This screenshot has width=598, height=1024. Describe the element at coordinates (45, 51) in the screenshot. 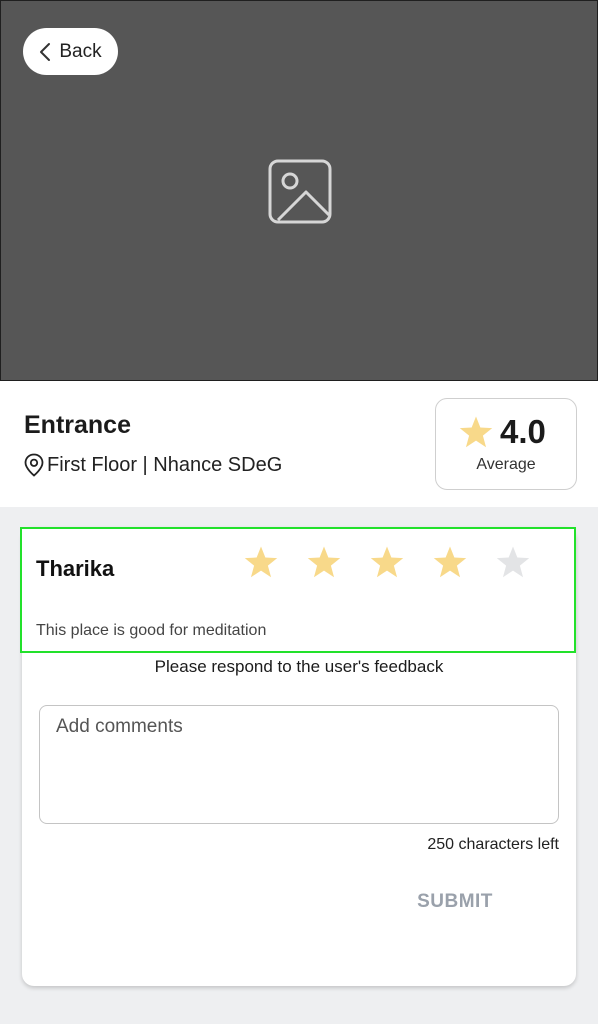

I see `chevron-left-icon` at that location.